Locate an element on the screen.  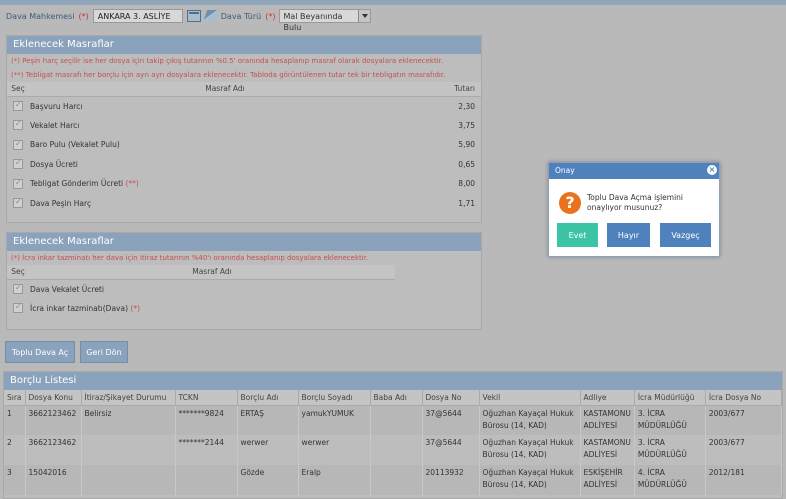
top-header-bar is located at coordinates (393, 2).